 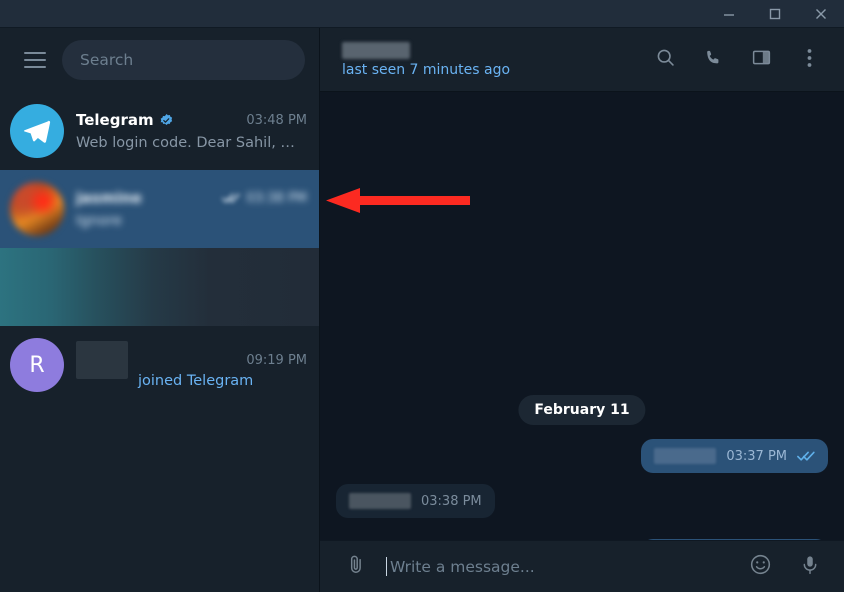 What do you see at coordinates (115, 120) in the screenshot?
I see `chat-name: Telegram` at bounding box center [115, 120].